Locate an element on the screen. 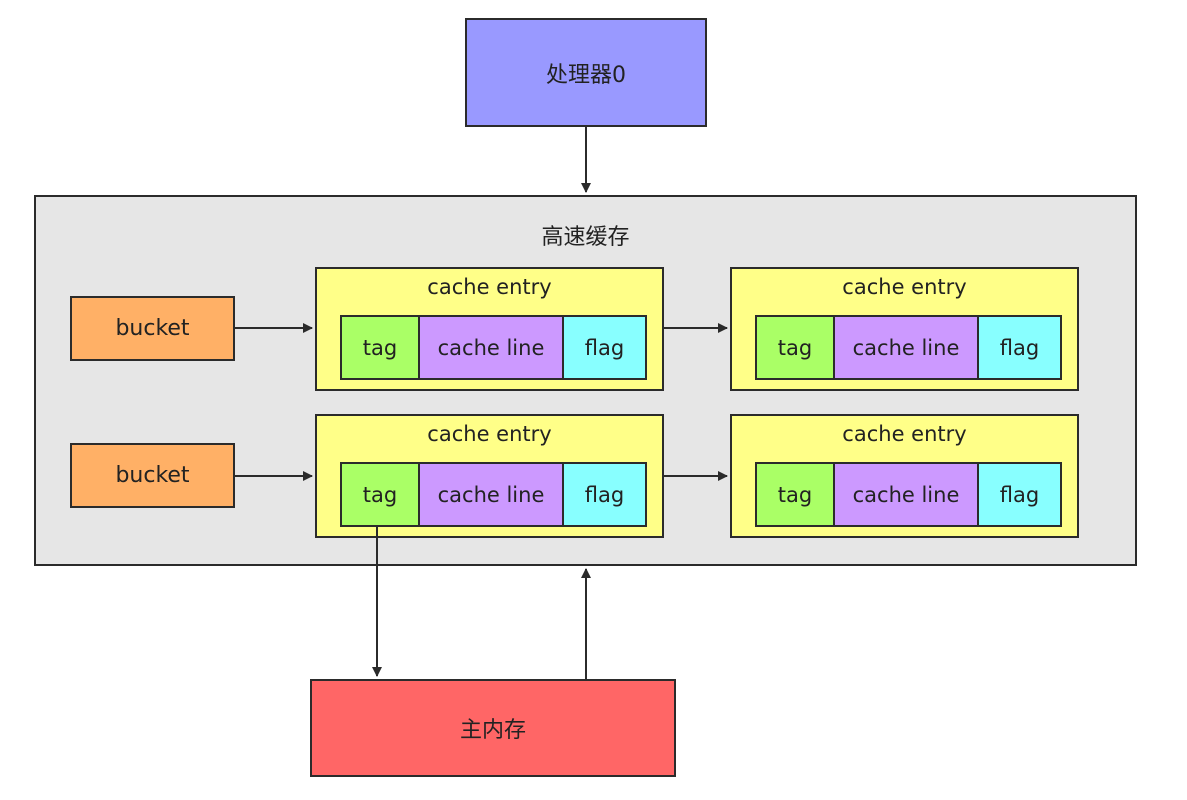 The height and width of the screenshot is (800, 1187). cache-title: 高速缓存 is located at coordinates (585, 237).